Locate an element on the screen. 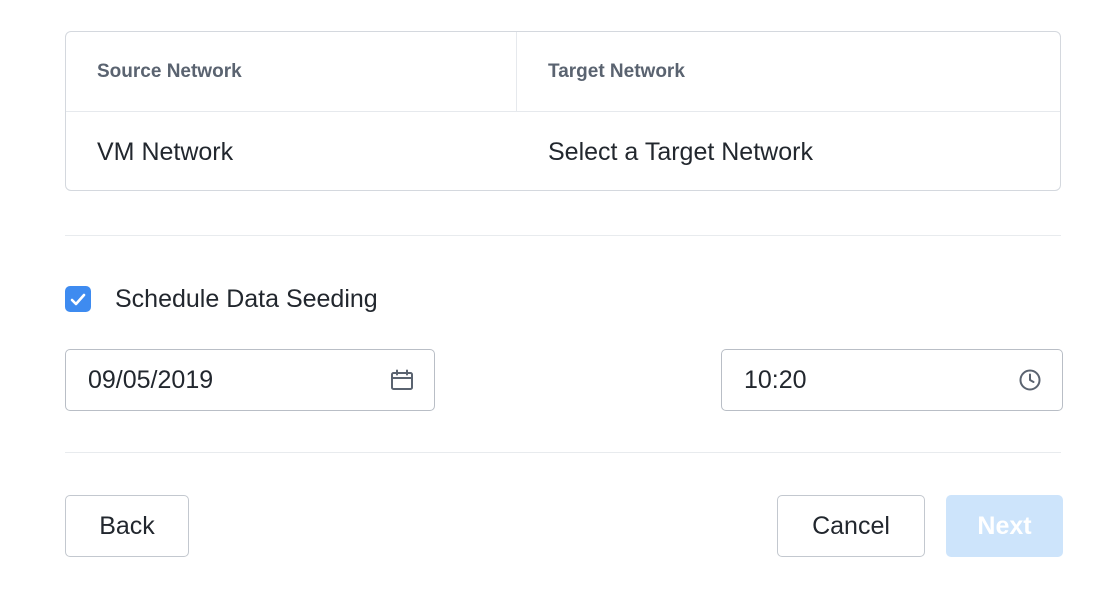  back-button: Back is located at coordinates (127, 526).